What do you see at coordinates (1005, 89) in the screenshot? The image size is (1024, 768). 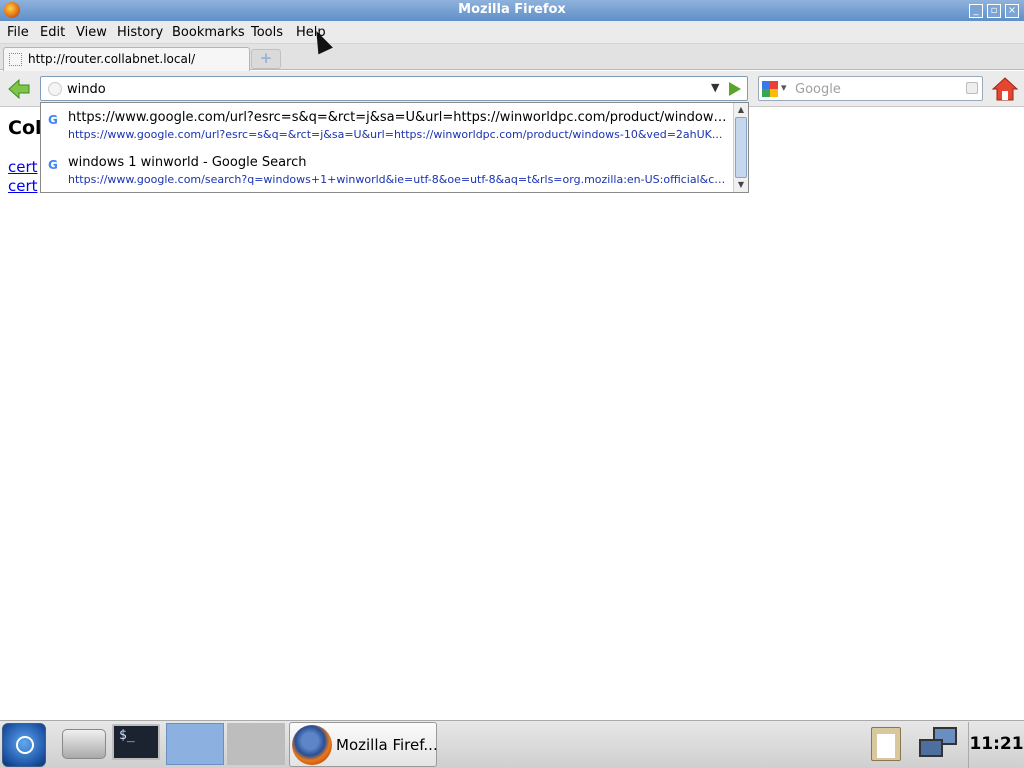 I see `home-icon` at bounding box center [1005, 89].